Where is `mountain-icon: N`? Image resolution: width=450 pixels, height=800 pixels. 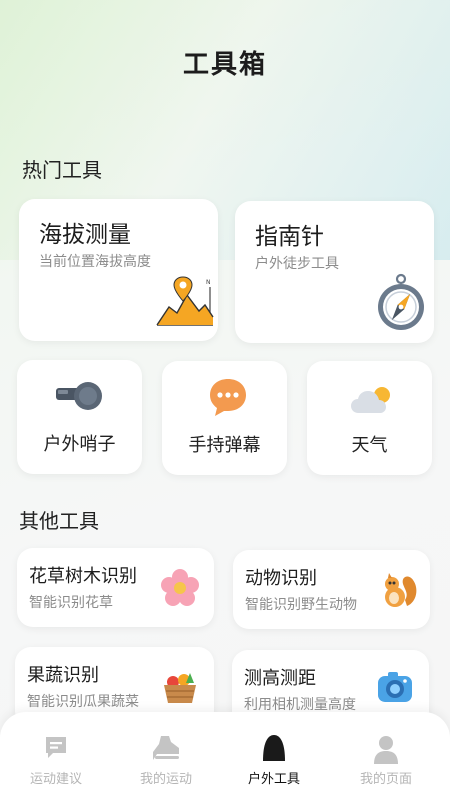 mountain-icon: N is located at coordinates (184, 303).